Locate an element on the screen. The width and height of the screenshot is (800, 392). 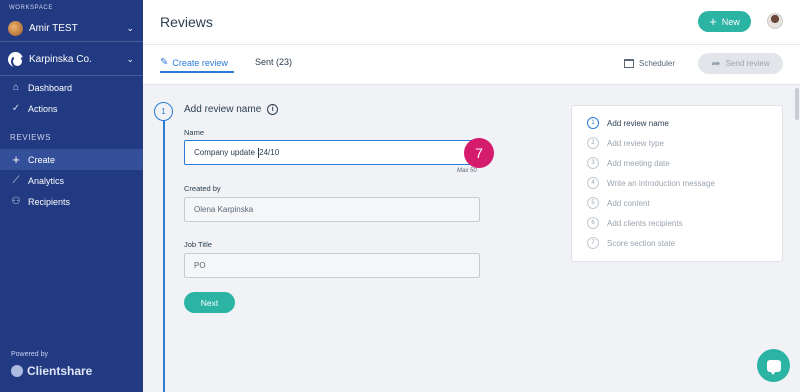
step-item: 5 Add content is located at coordinates (618, 203).